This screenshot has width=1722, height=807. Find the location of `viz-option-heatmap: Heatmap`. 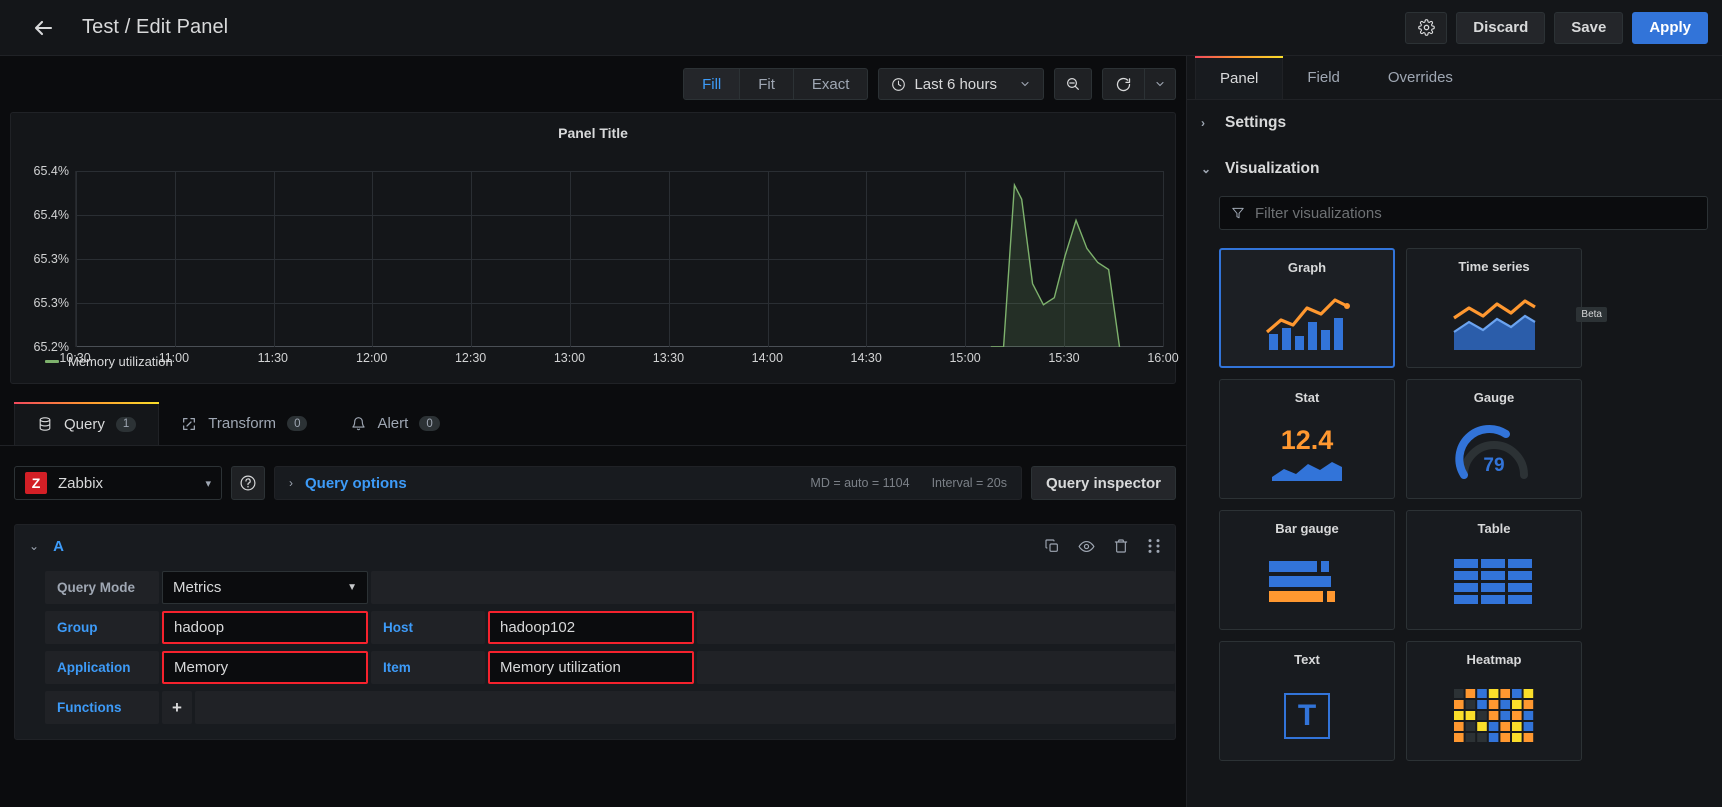

viz-option-heatmap: Heatmap is located at coordinates (1494, 701).